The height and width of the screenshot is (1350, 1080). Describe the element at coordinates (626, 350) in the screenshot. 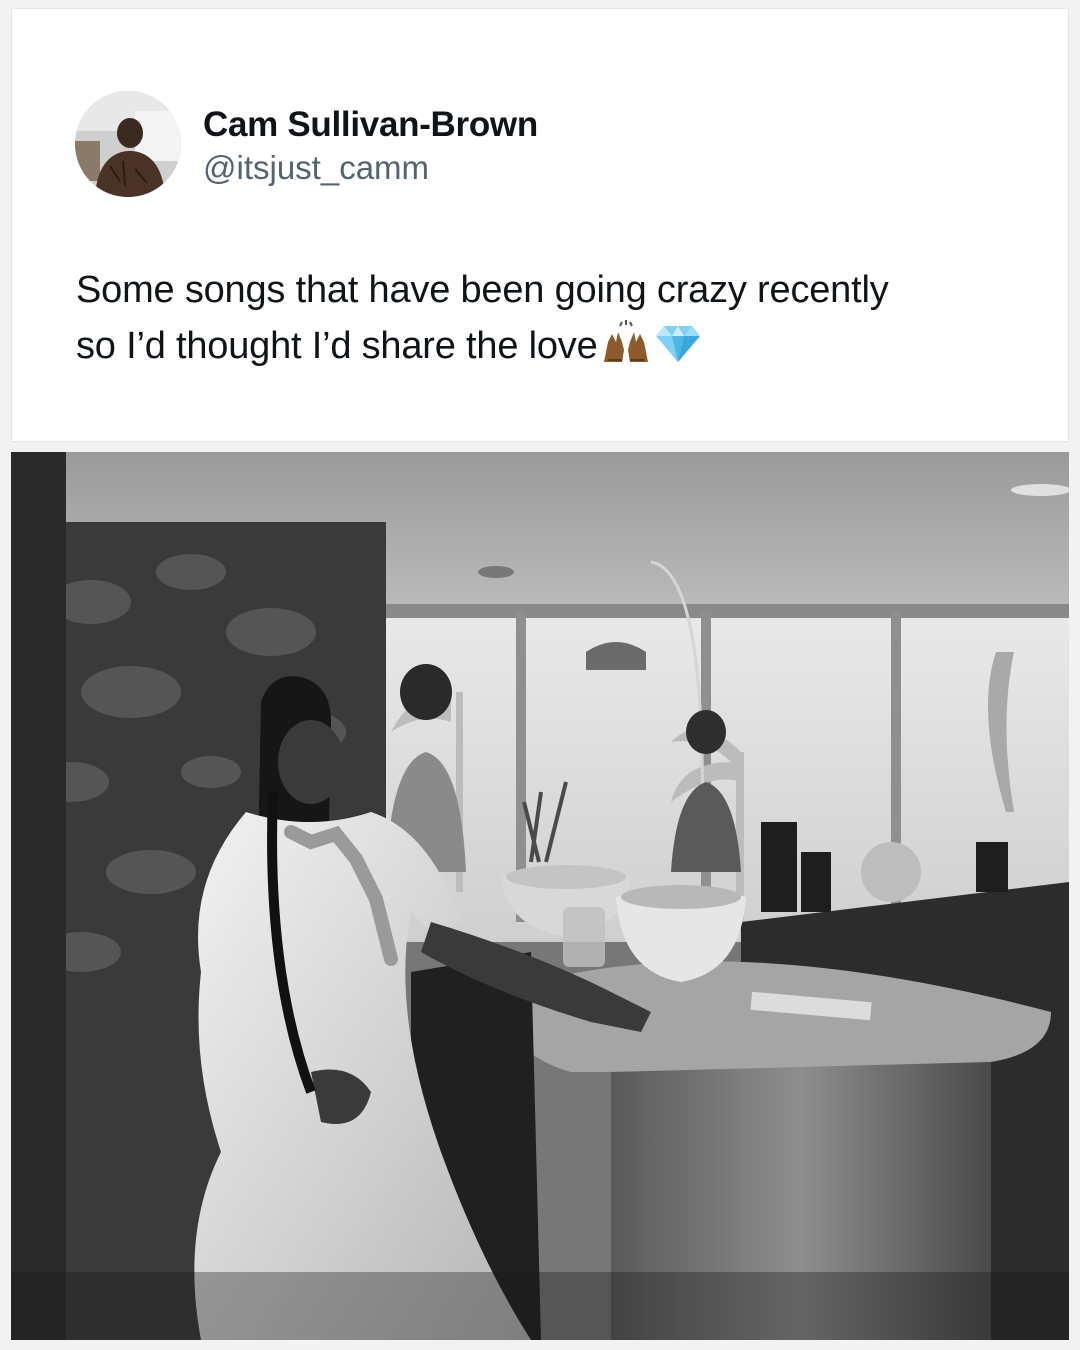

I see `raising-hands-emoji` at that location.